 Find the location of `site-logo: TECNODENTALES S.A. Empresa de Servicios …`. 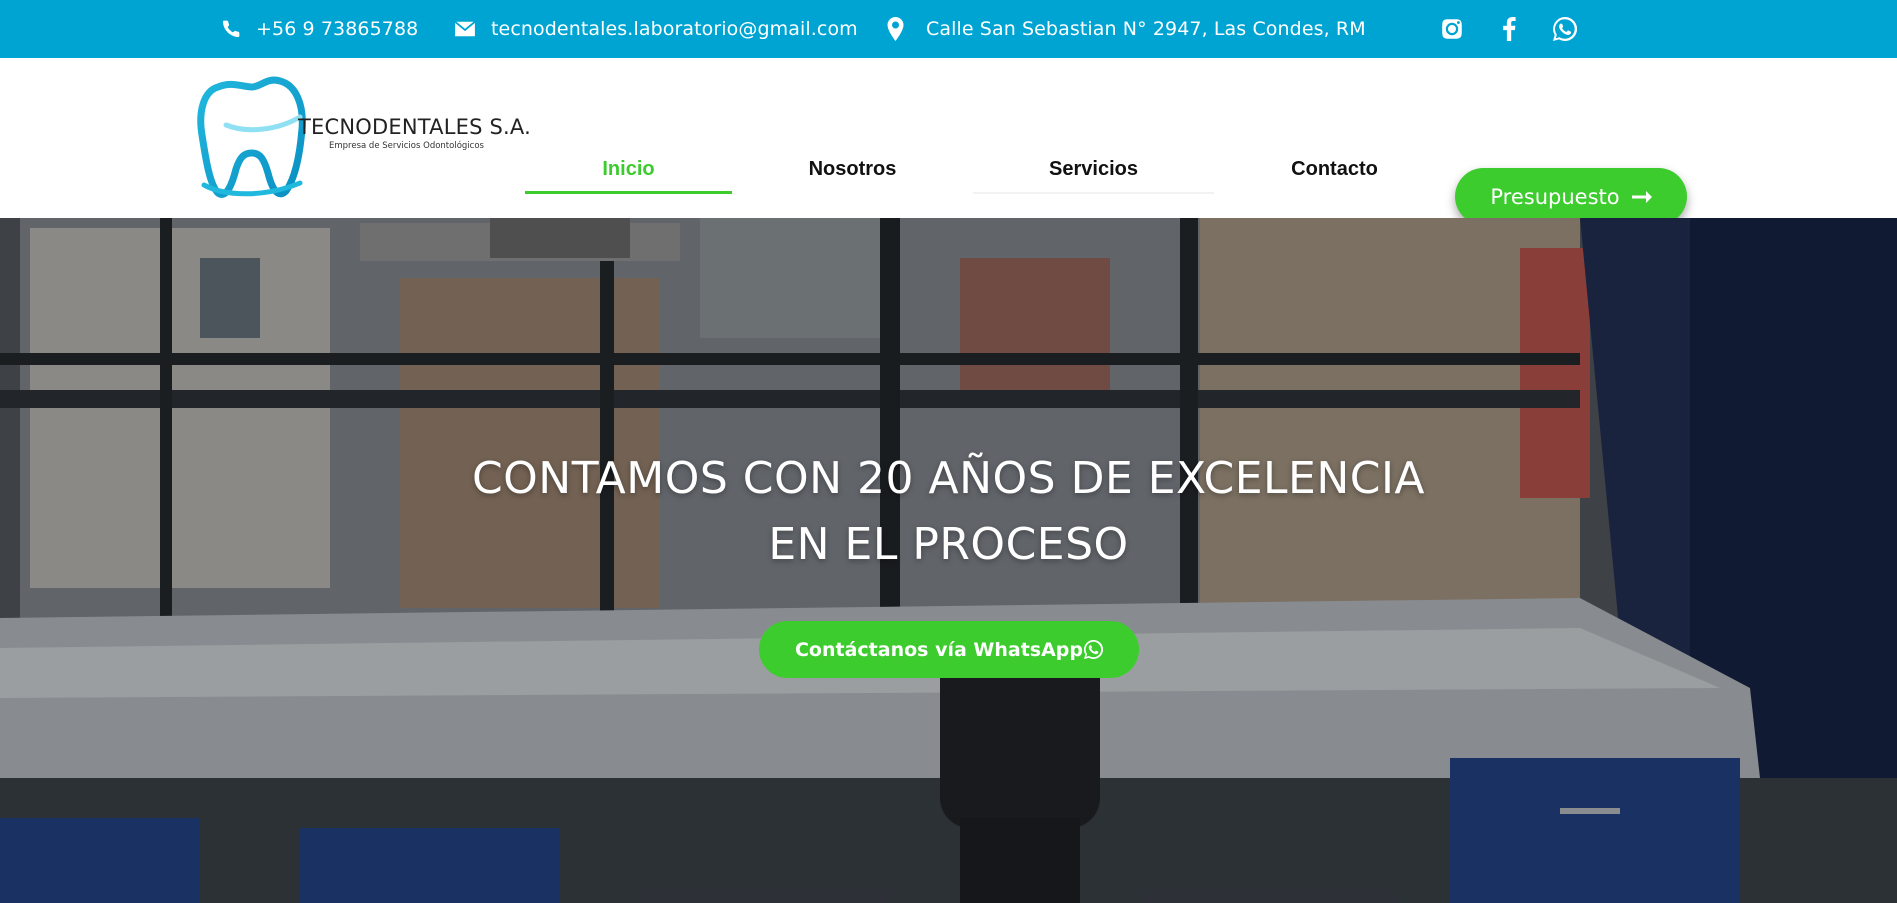

site-logo: TECNODENTALES S.A. Empresa de Servicios … is located at coordinates (363, 137).